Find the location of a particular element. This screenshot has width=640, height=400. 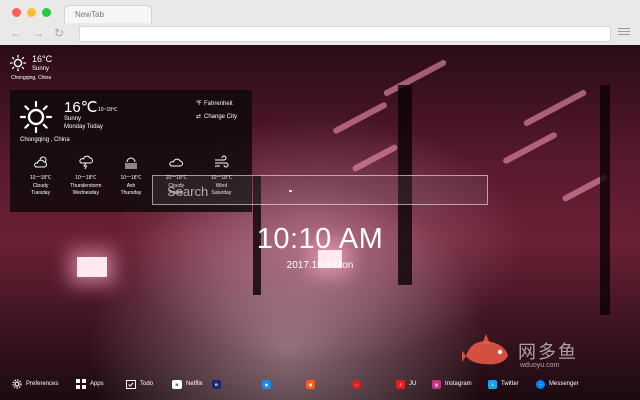

apps-button: Apps is located at coordinates (90, 384).